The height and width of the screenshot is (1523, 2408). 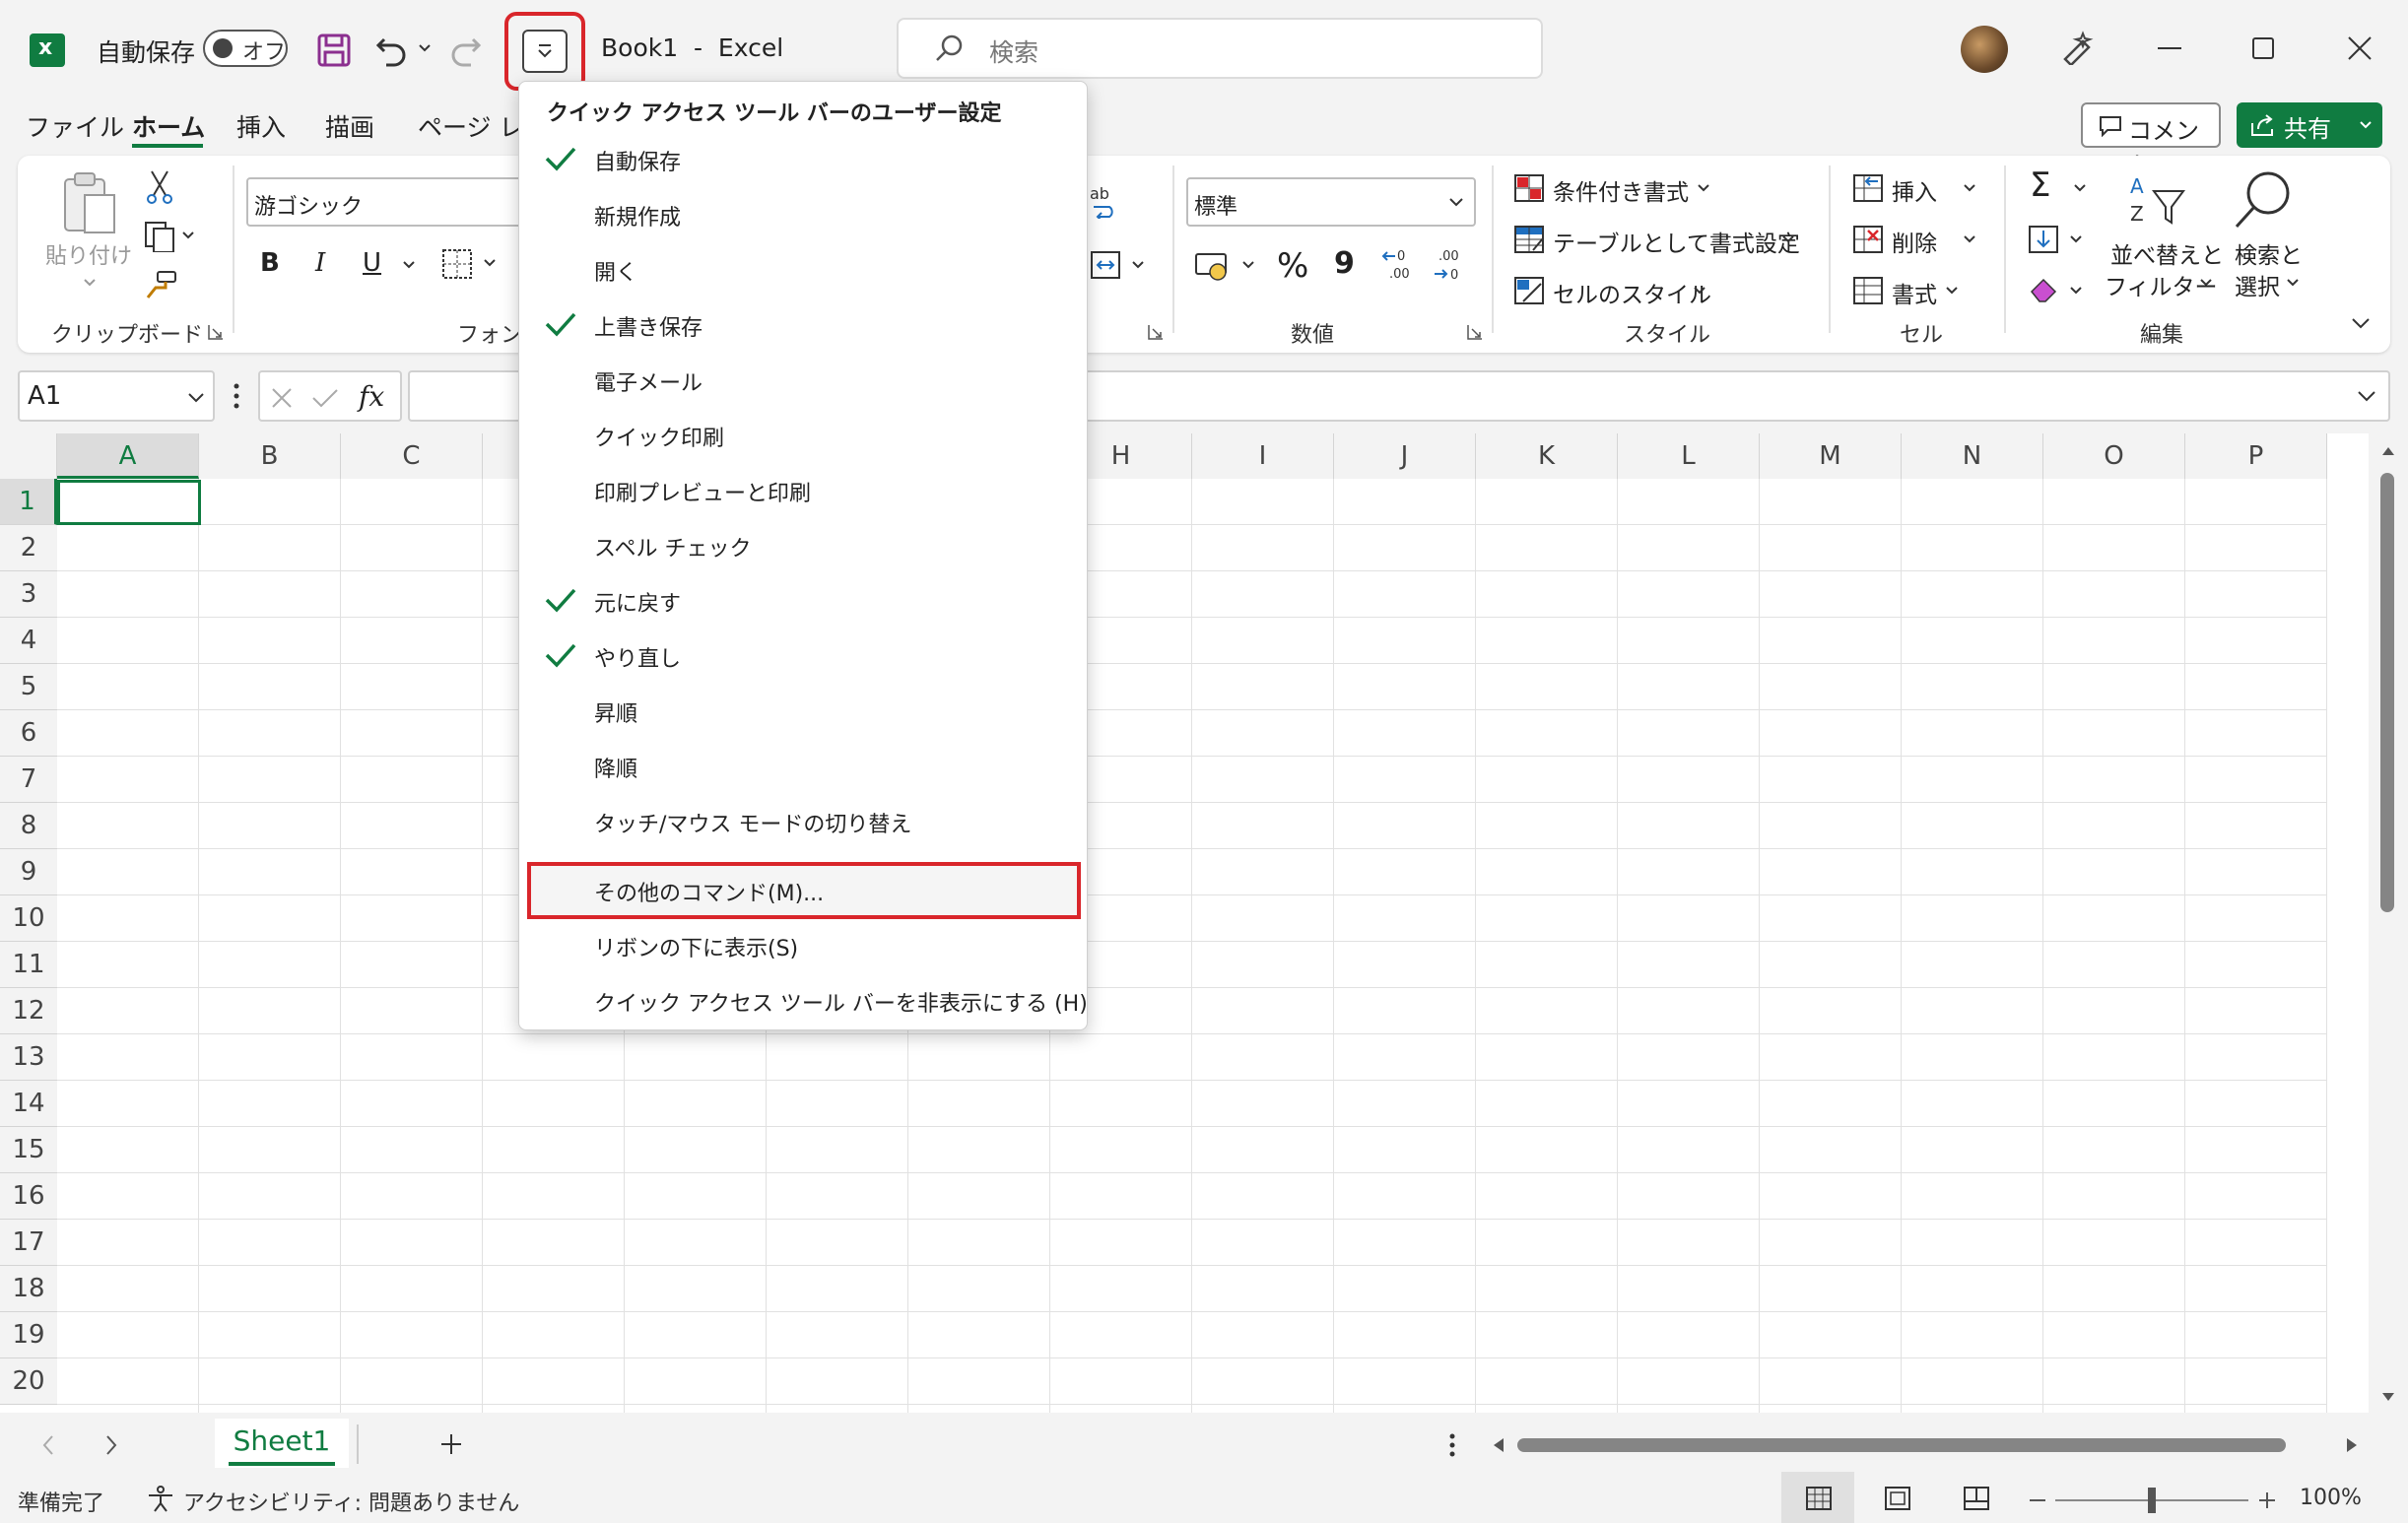 I want to click on paste-icon, so click(x=90, y=204).